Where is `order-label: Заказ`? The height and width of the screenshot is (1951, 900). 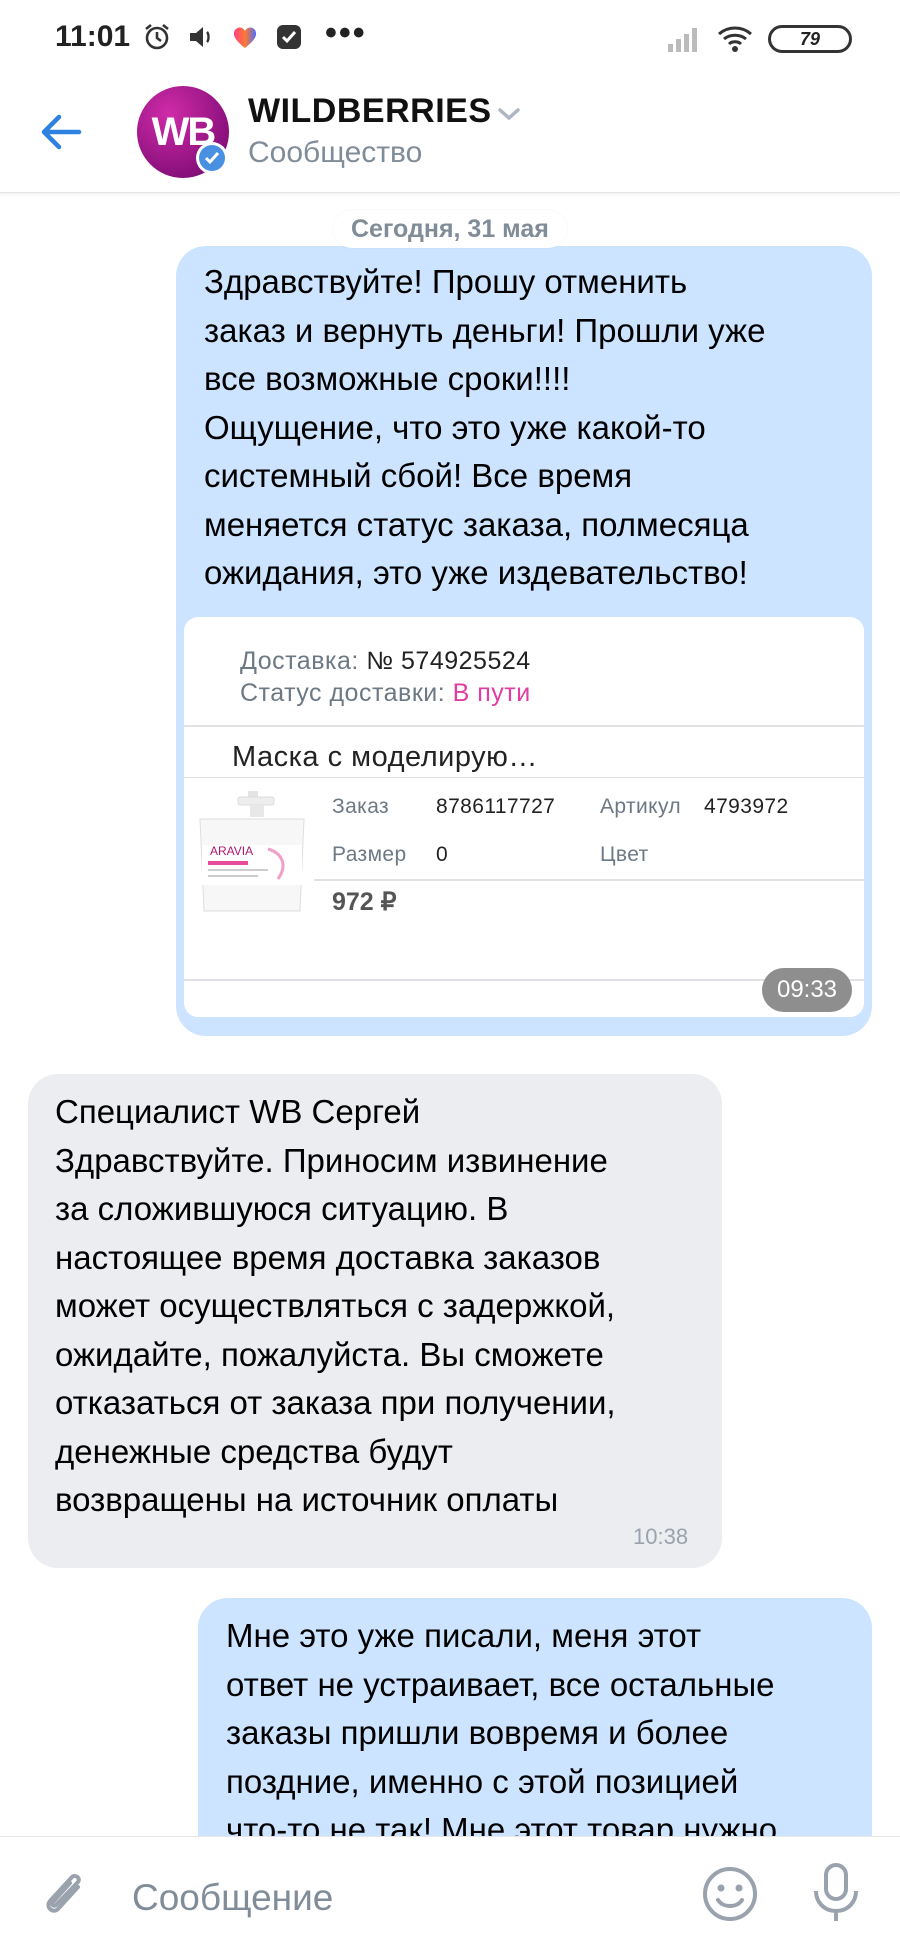
order-label: Заказ is located at coordinates (361, 806).